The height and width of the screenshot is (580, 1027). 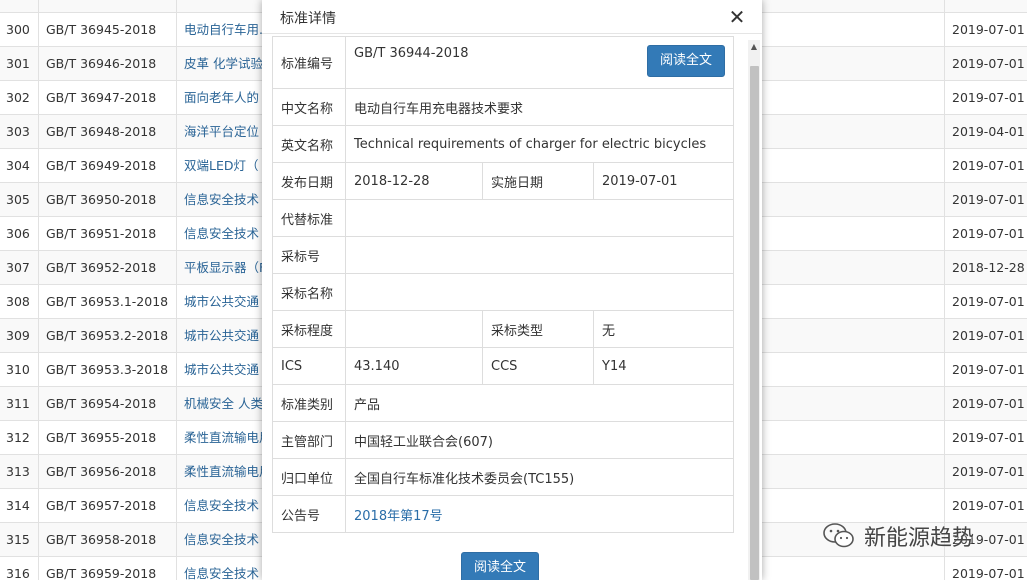 What do you see at coordinates (309, 329) in the screenshot?
I see `adopt-degree-label: 采标程度` at bounding box center [309, 329].